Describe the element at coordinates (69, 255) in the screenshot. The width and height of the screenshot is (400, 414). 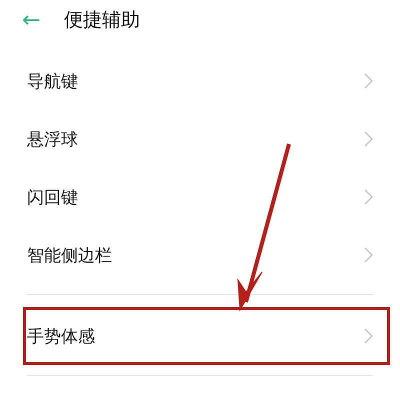
I see `row-label: 智能侧边栏` at that location.